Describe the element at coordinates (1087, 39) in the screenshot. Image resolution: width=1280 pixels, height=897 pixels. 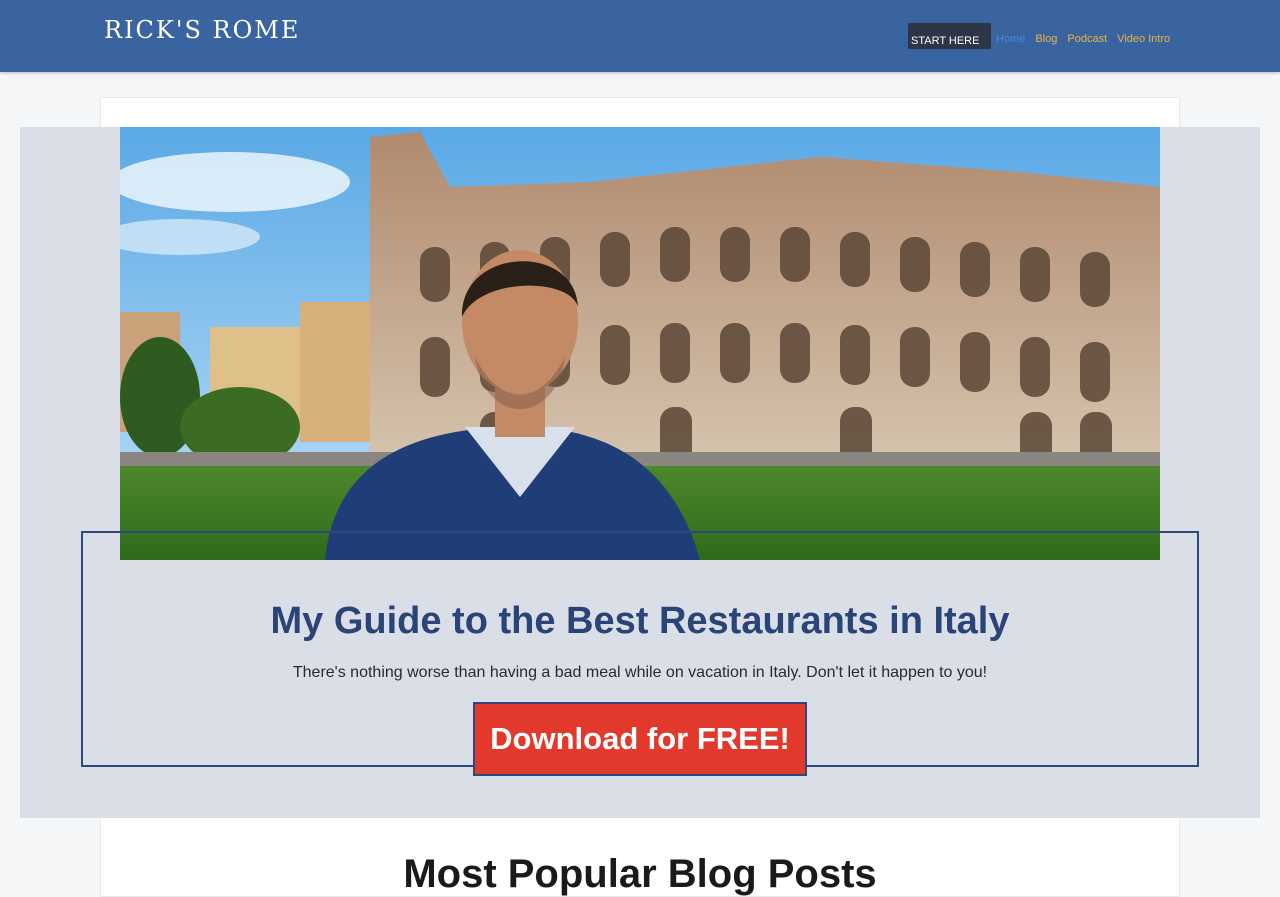
I see `nav-link-podcast: Podcast` at that location.